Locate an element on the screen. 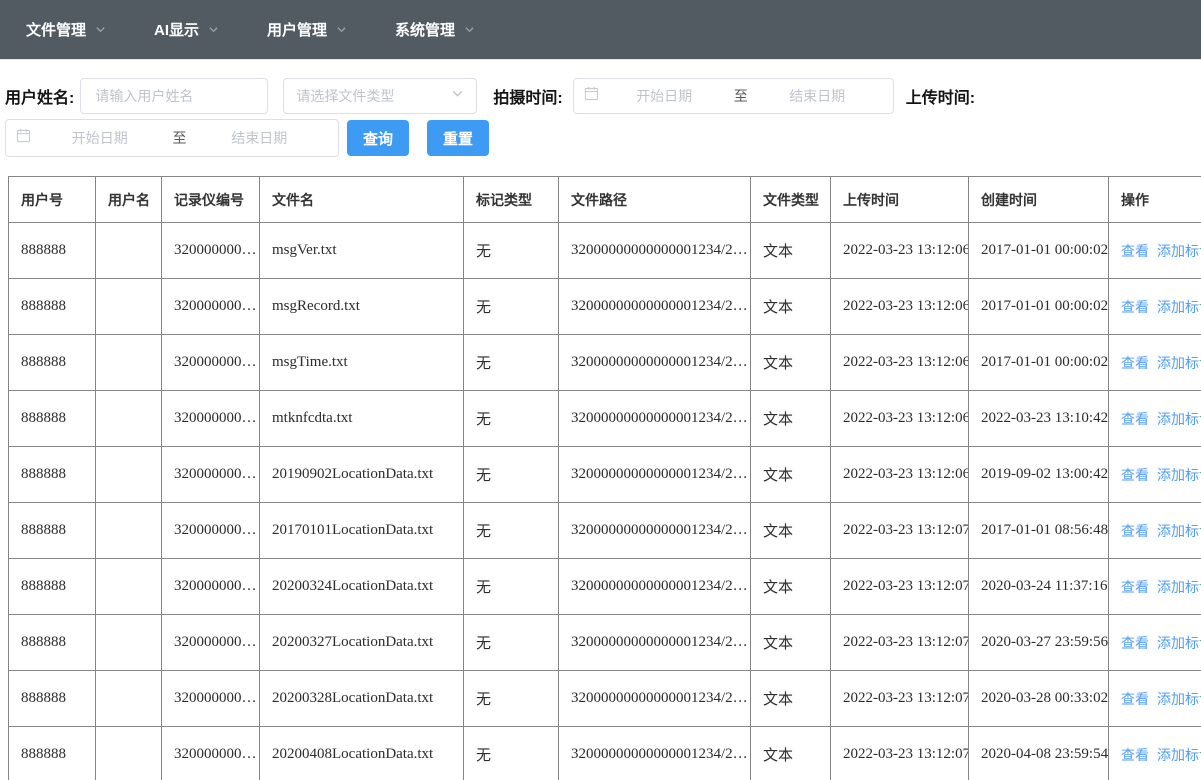  upload-time-range-picker: 开始日期 至 结束日期 is located at coordinates (172, 138).